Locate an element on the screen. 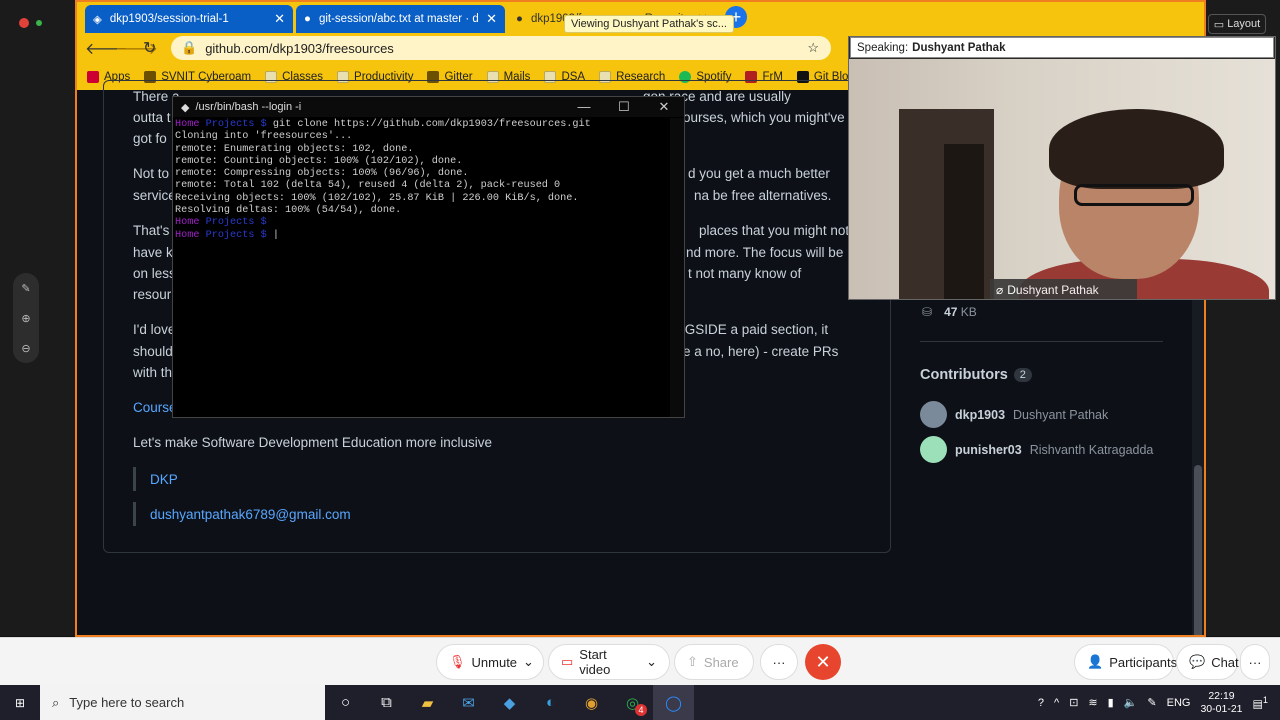 The width and height of the screenshot is (1280, 720). dkp-link: DKP is located at coordinates (164, 479).